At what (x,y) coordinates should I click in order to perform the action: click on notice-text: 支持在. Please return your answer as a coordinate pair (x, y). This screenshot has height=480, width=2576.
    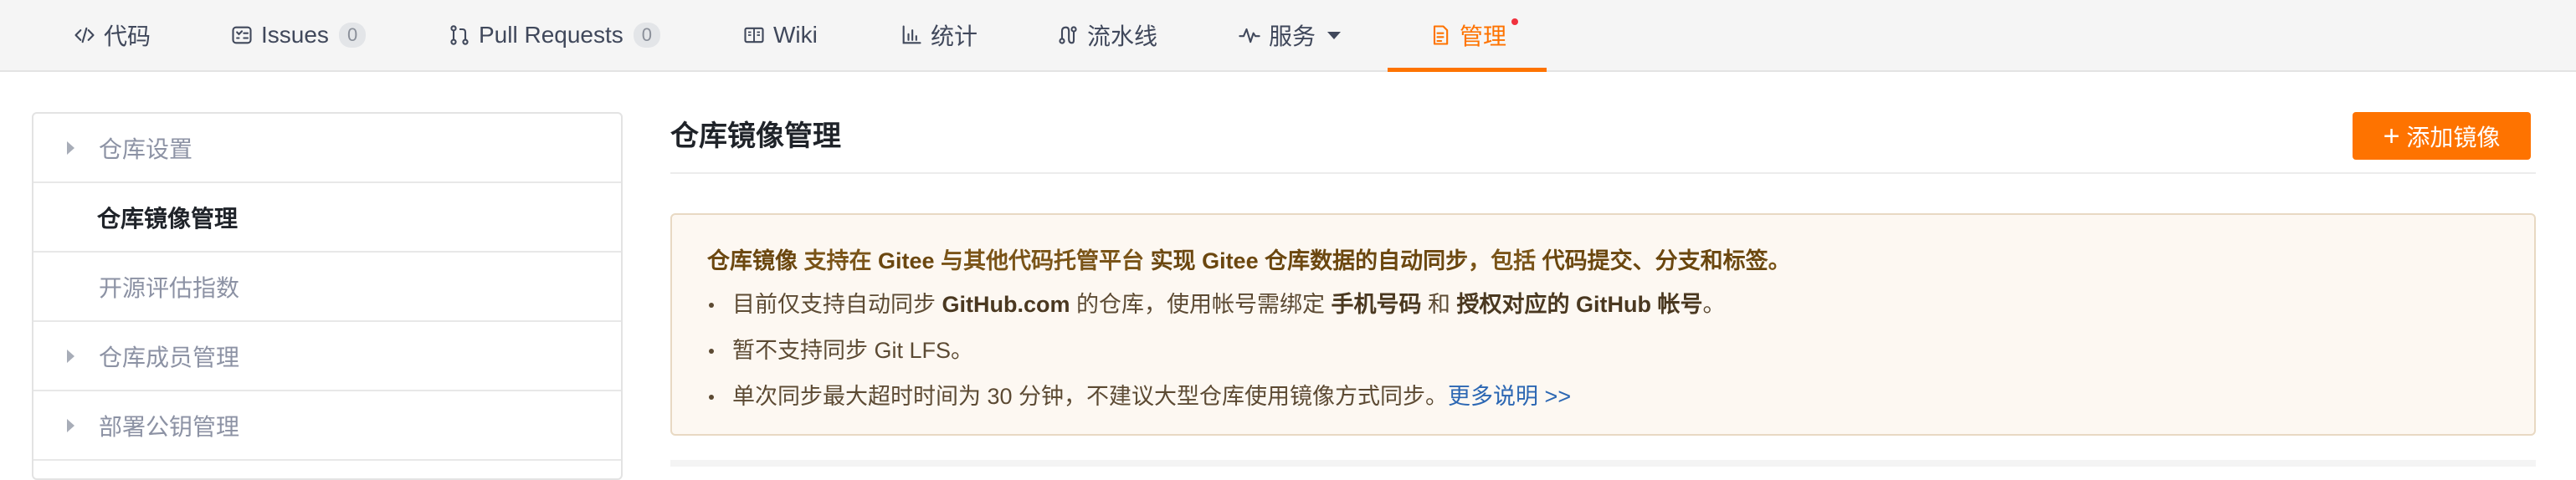
    Looking at the image, I should click on (838, 260).